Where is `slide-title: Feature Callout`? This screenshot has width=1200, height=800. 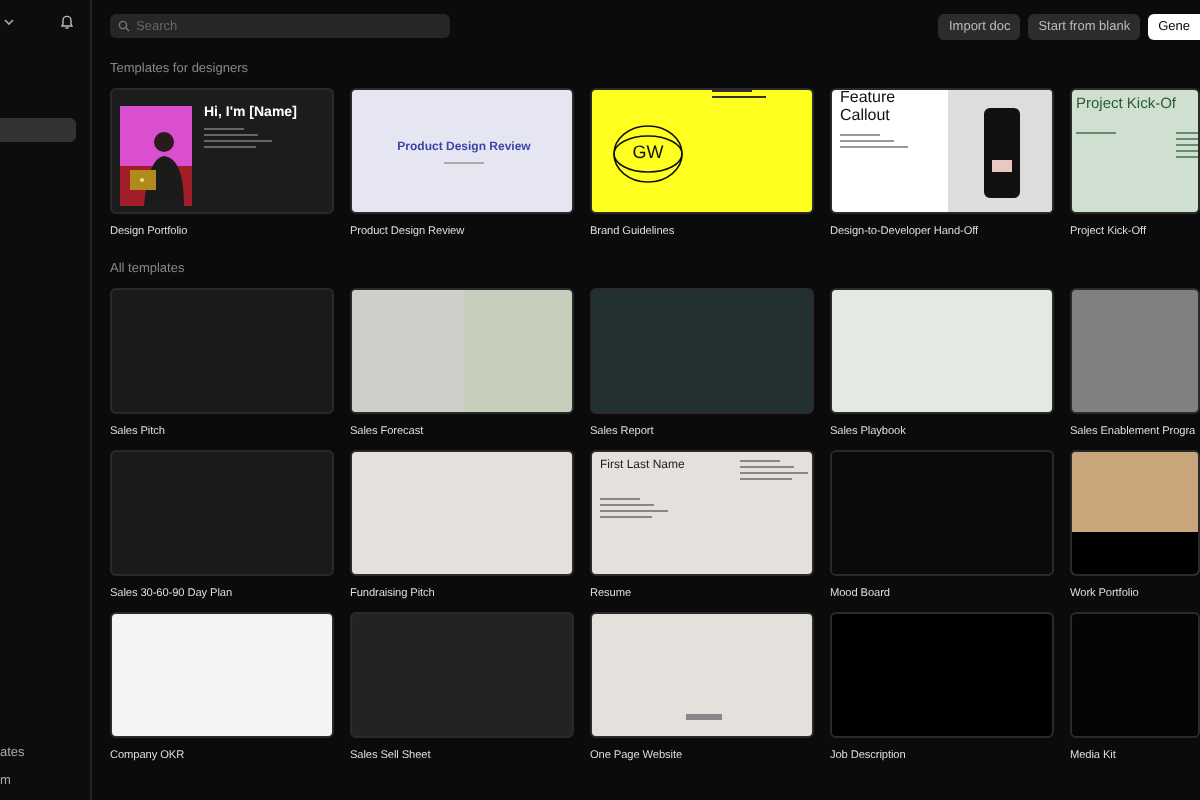
slide-title: Feature Callout is located at coordinates (869, 108).